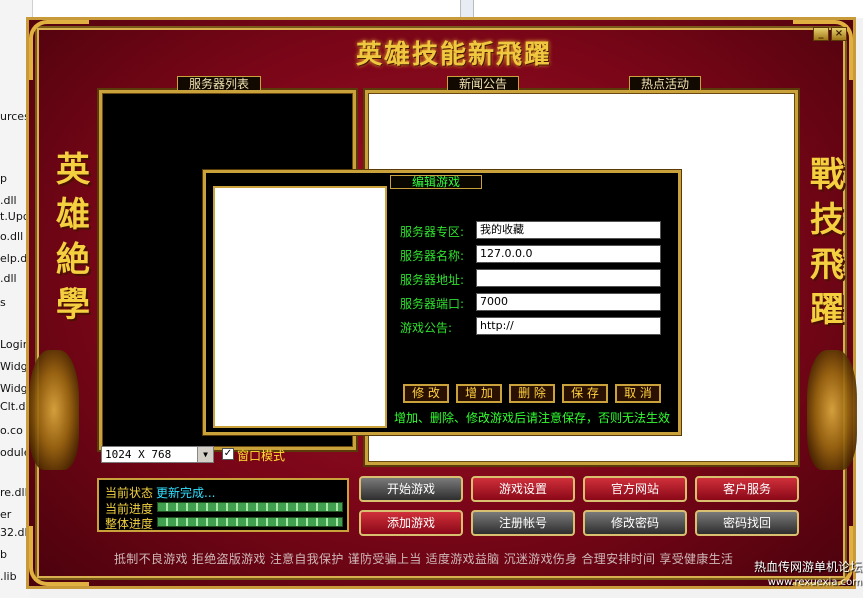  Describe the element at coordinates (436, 182) in the screenshot. I see `dialog-title: 编辑游戏` at that location.